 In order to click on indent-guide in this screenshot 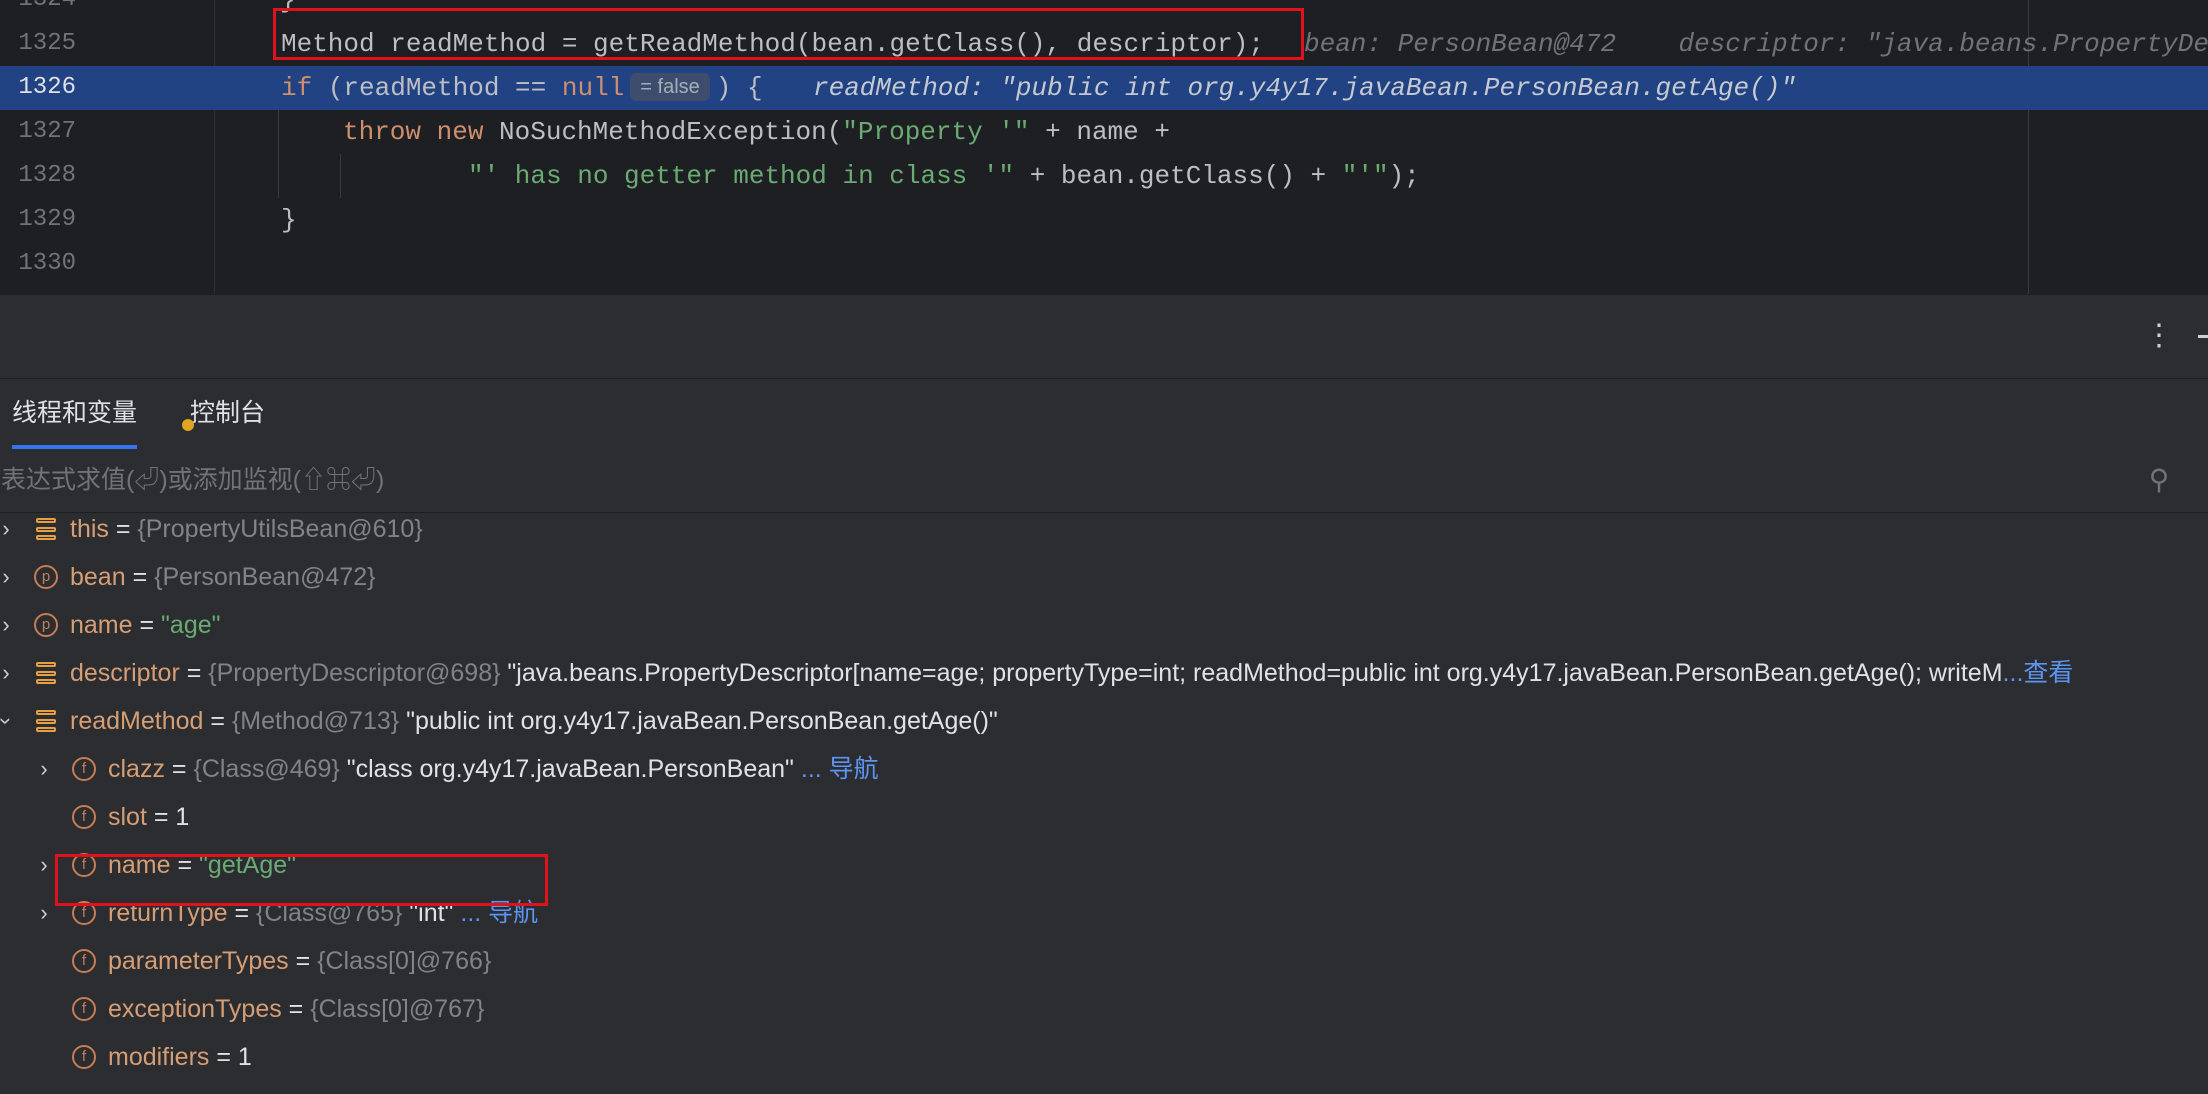, I will do `click(278, 154)`.